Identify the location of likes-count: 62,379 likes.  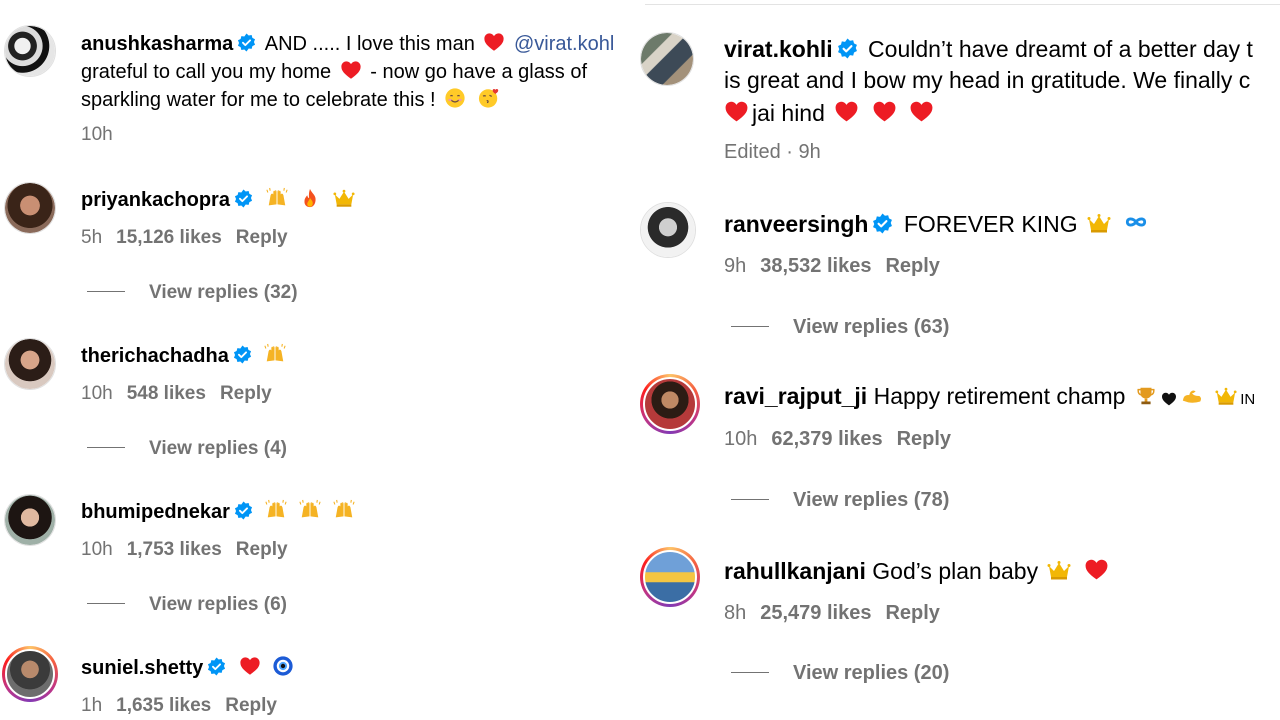
(826, 439).